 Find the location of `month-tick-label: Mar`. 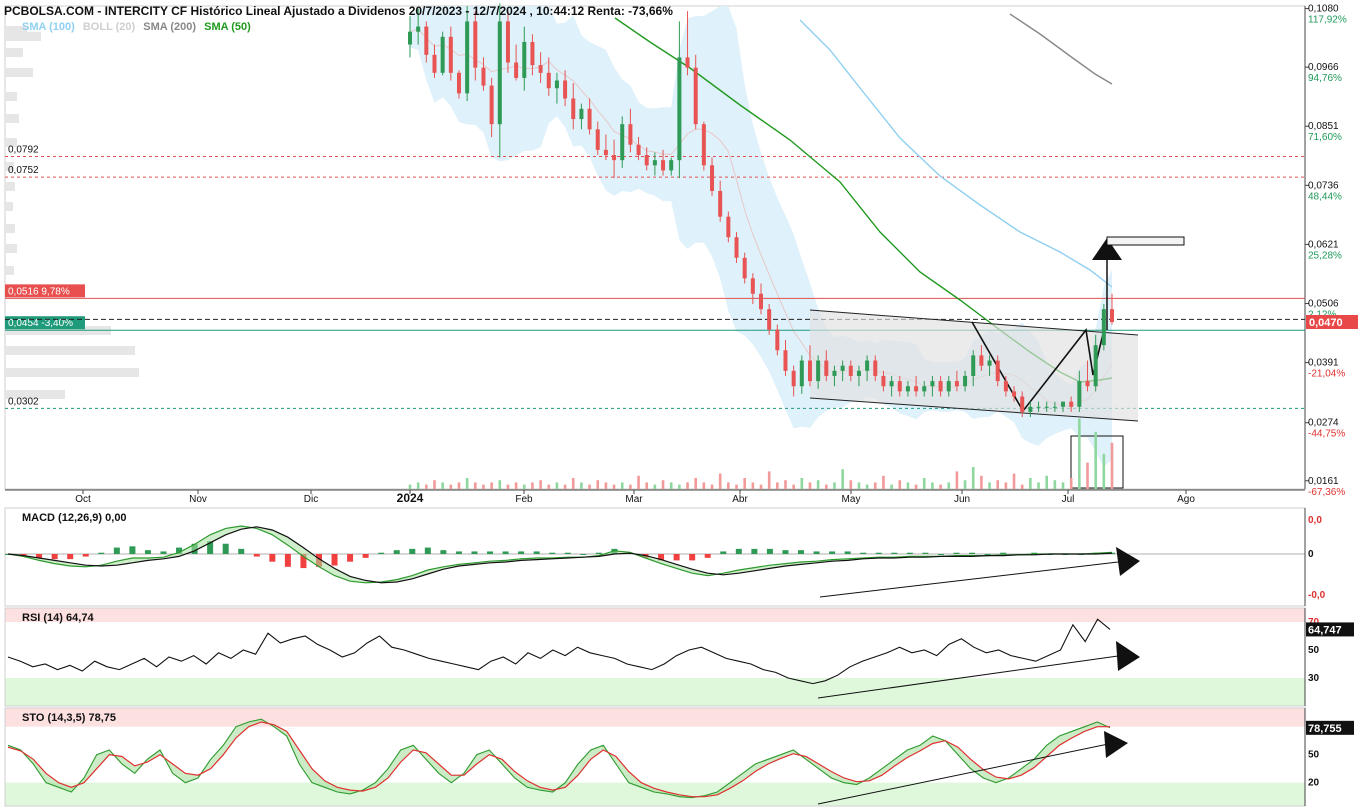

month-tick-label: Mar is located at coordinates (634, 499).